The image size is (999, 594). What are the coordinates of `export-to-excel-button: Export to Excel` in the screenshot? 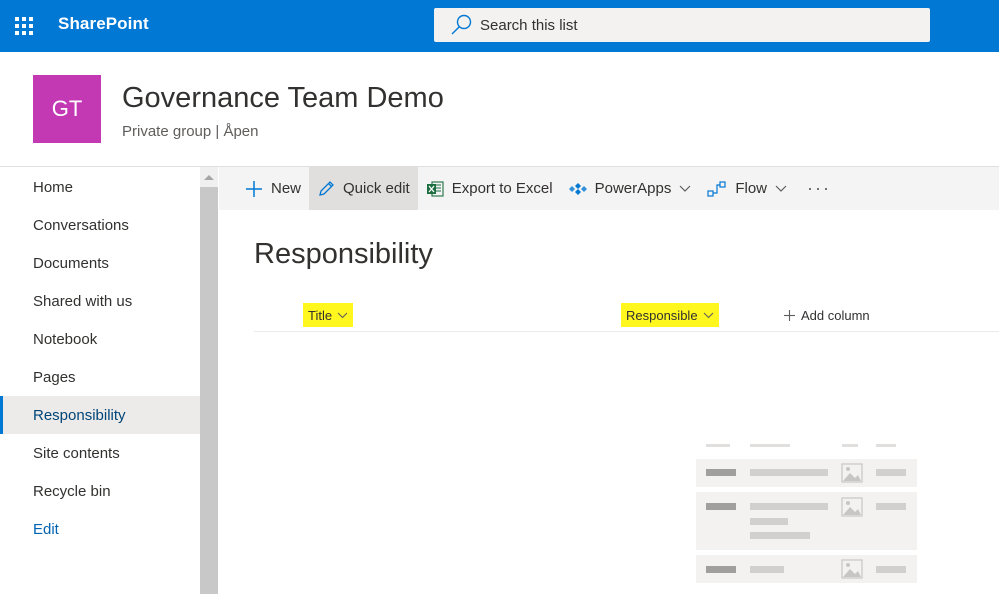 It's located at (489, 188).